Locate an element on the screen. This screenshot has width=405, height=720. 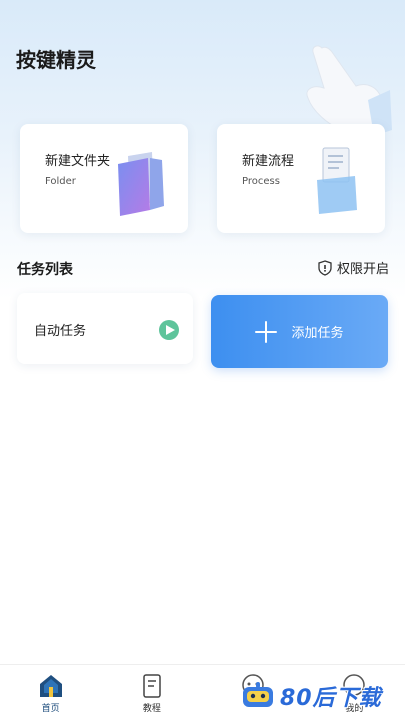
new-process-subtitle: Process is located at coordinates (261, 181).